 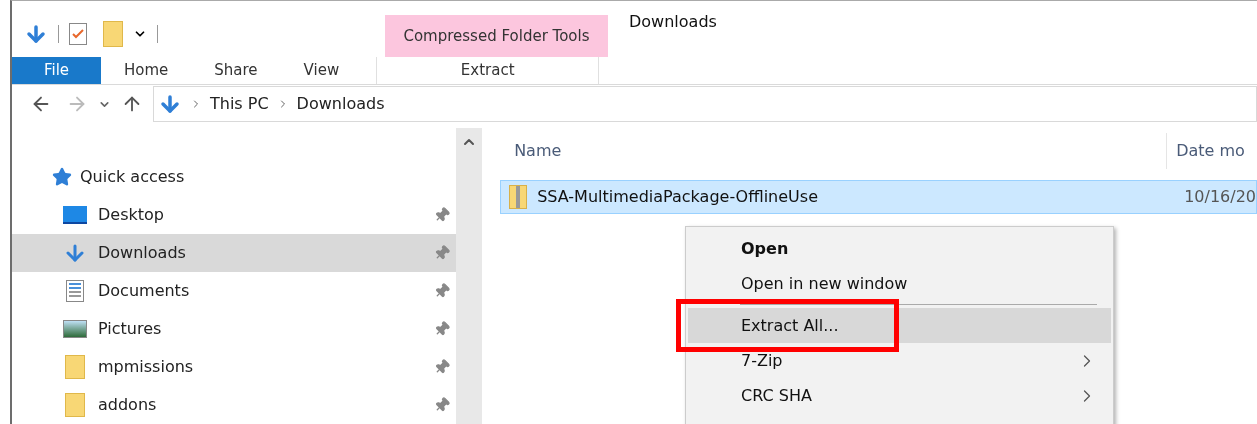 What do you see at coordinates (833, 151) in the screenshot?
I see `column-header: Name` at bounding box center [833, 151].